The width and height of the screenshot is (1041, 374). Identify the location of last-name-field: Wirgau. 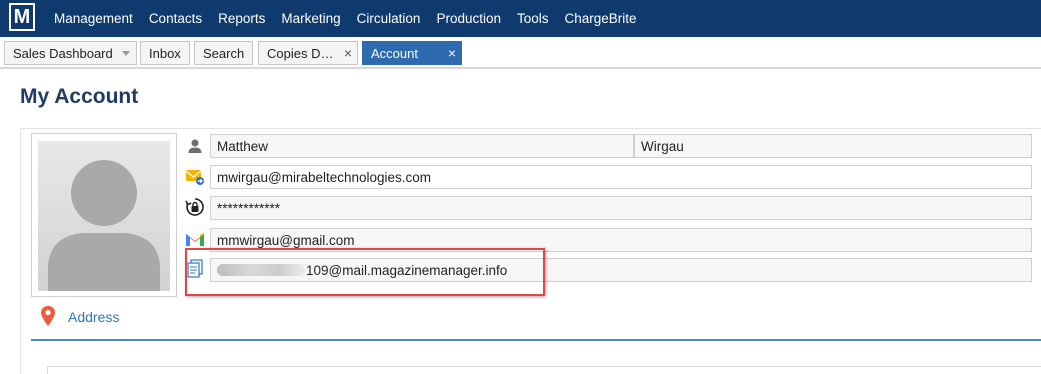
(833, 146).